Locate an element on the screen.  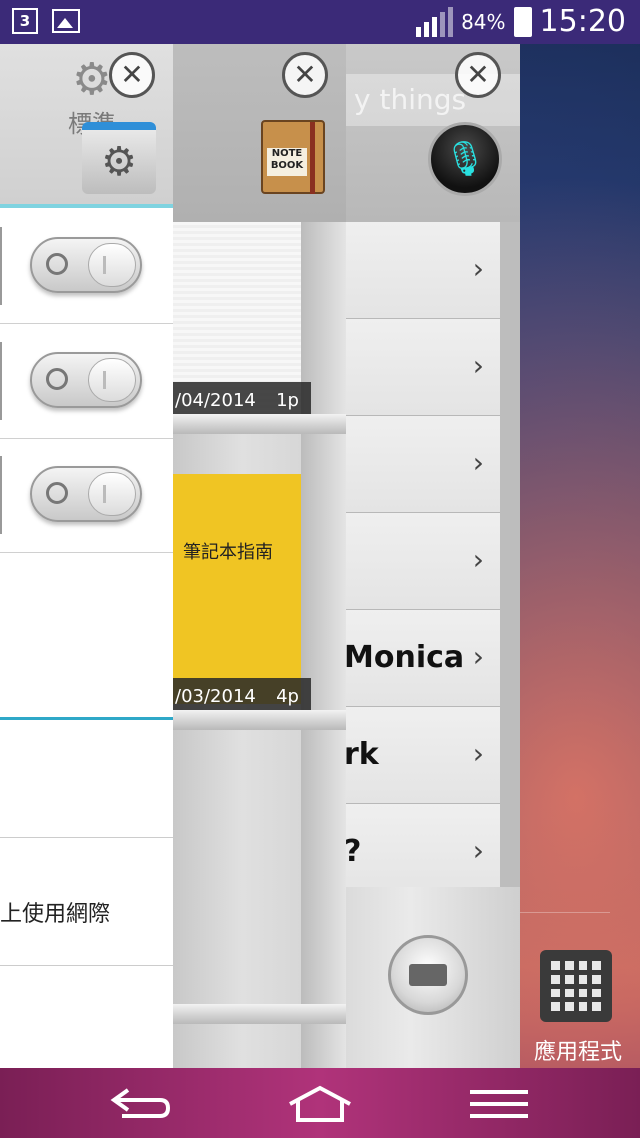
notebook-app-icon: NOTE BOOK is located at coordinates (293, 157).